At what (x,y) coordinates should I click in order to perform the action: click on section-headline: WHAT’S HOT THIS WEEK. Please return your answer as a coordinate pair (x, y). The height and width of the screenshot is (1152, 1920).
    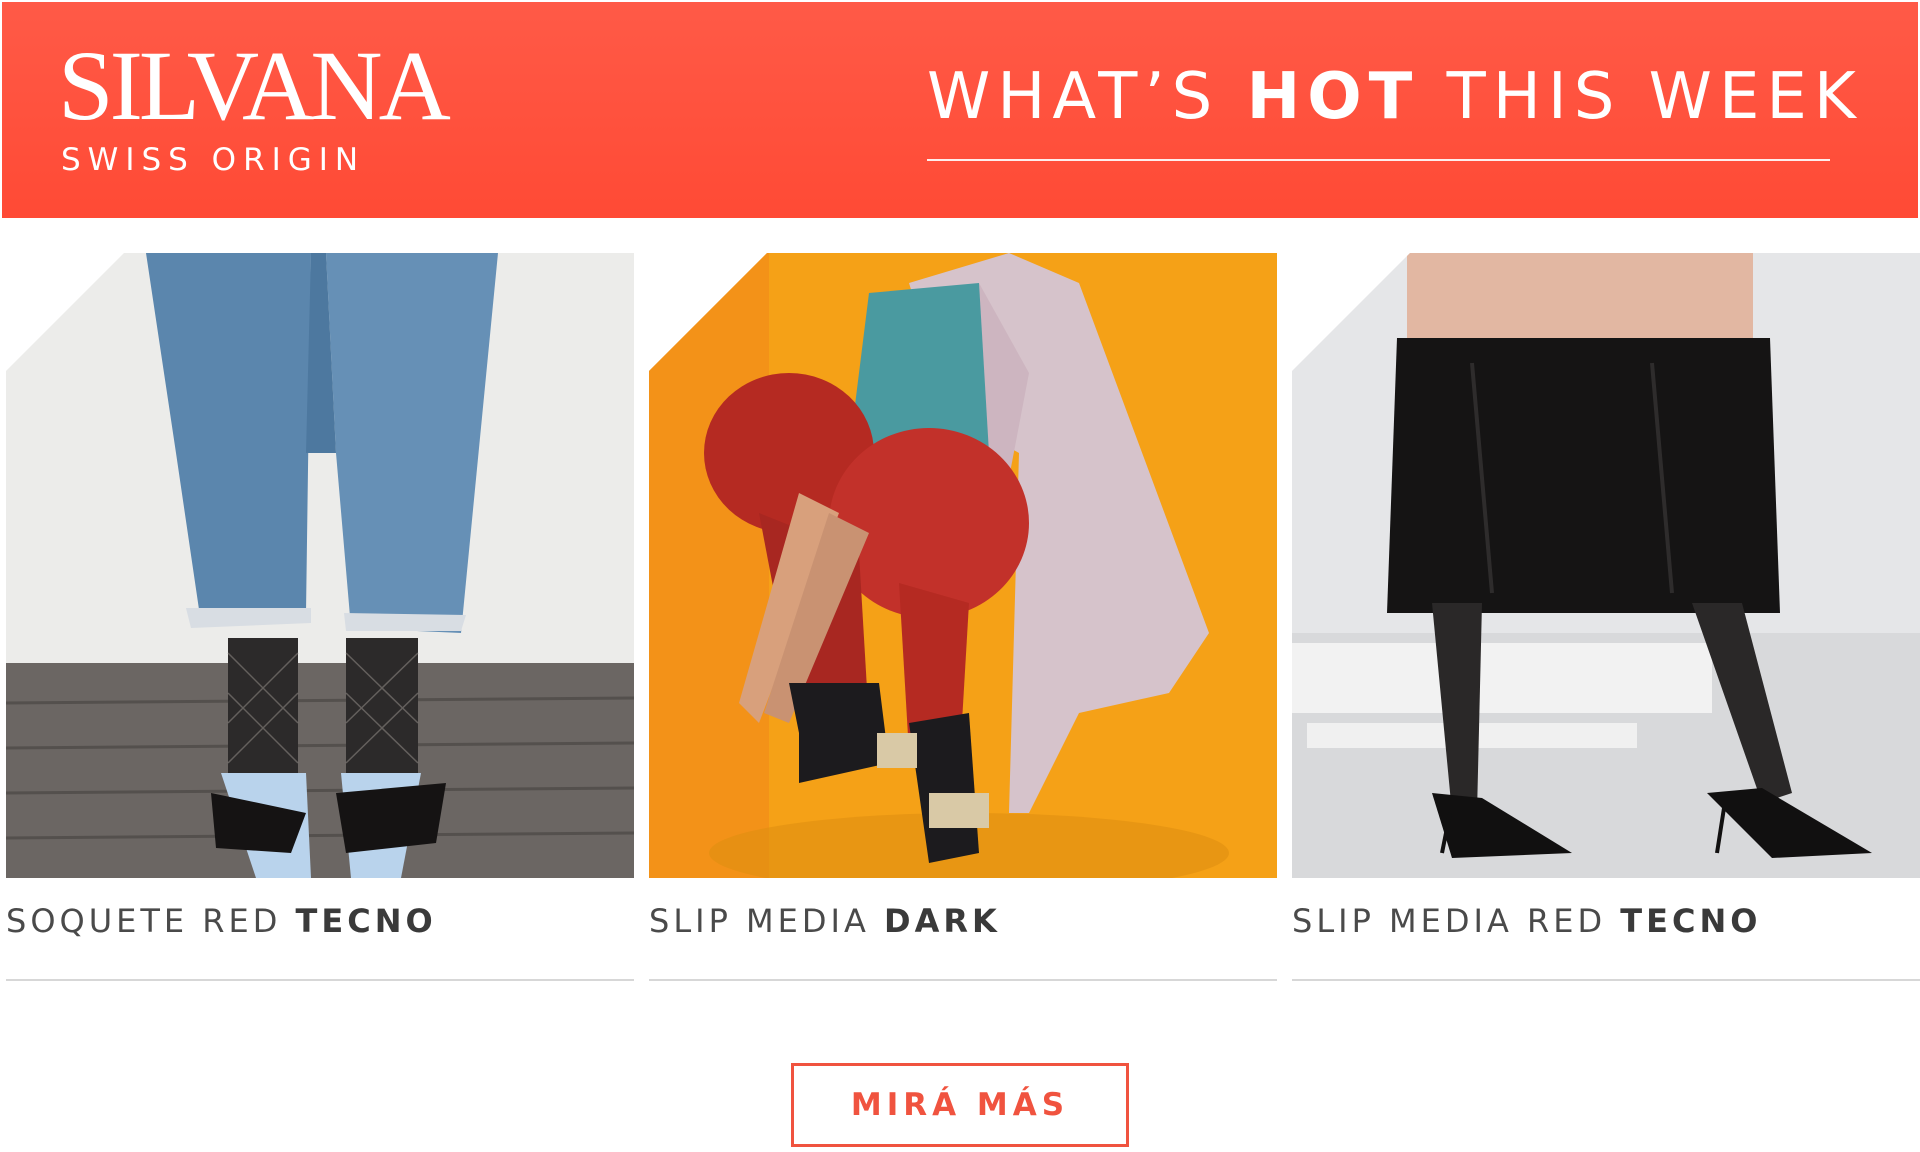
    Looking at the image, I should click on (1395, 97).